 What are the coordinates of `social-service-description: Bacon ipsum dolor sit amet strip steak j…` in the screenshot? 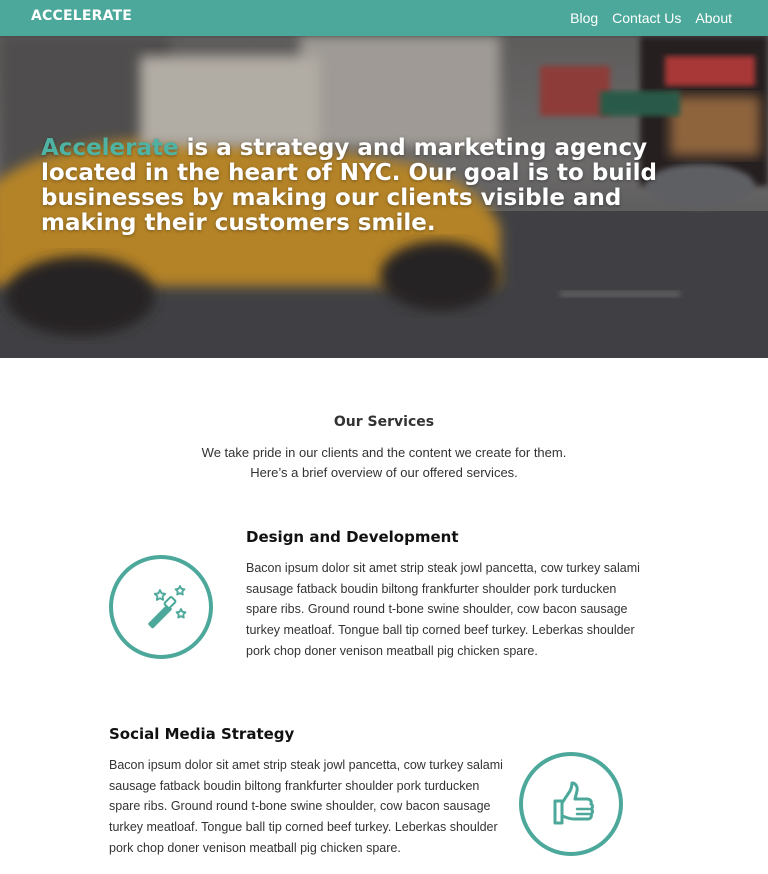 It's located at (306, 806).